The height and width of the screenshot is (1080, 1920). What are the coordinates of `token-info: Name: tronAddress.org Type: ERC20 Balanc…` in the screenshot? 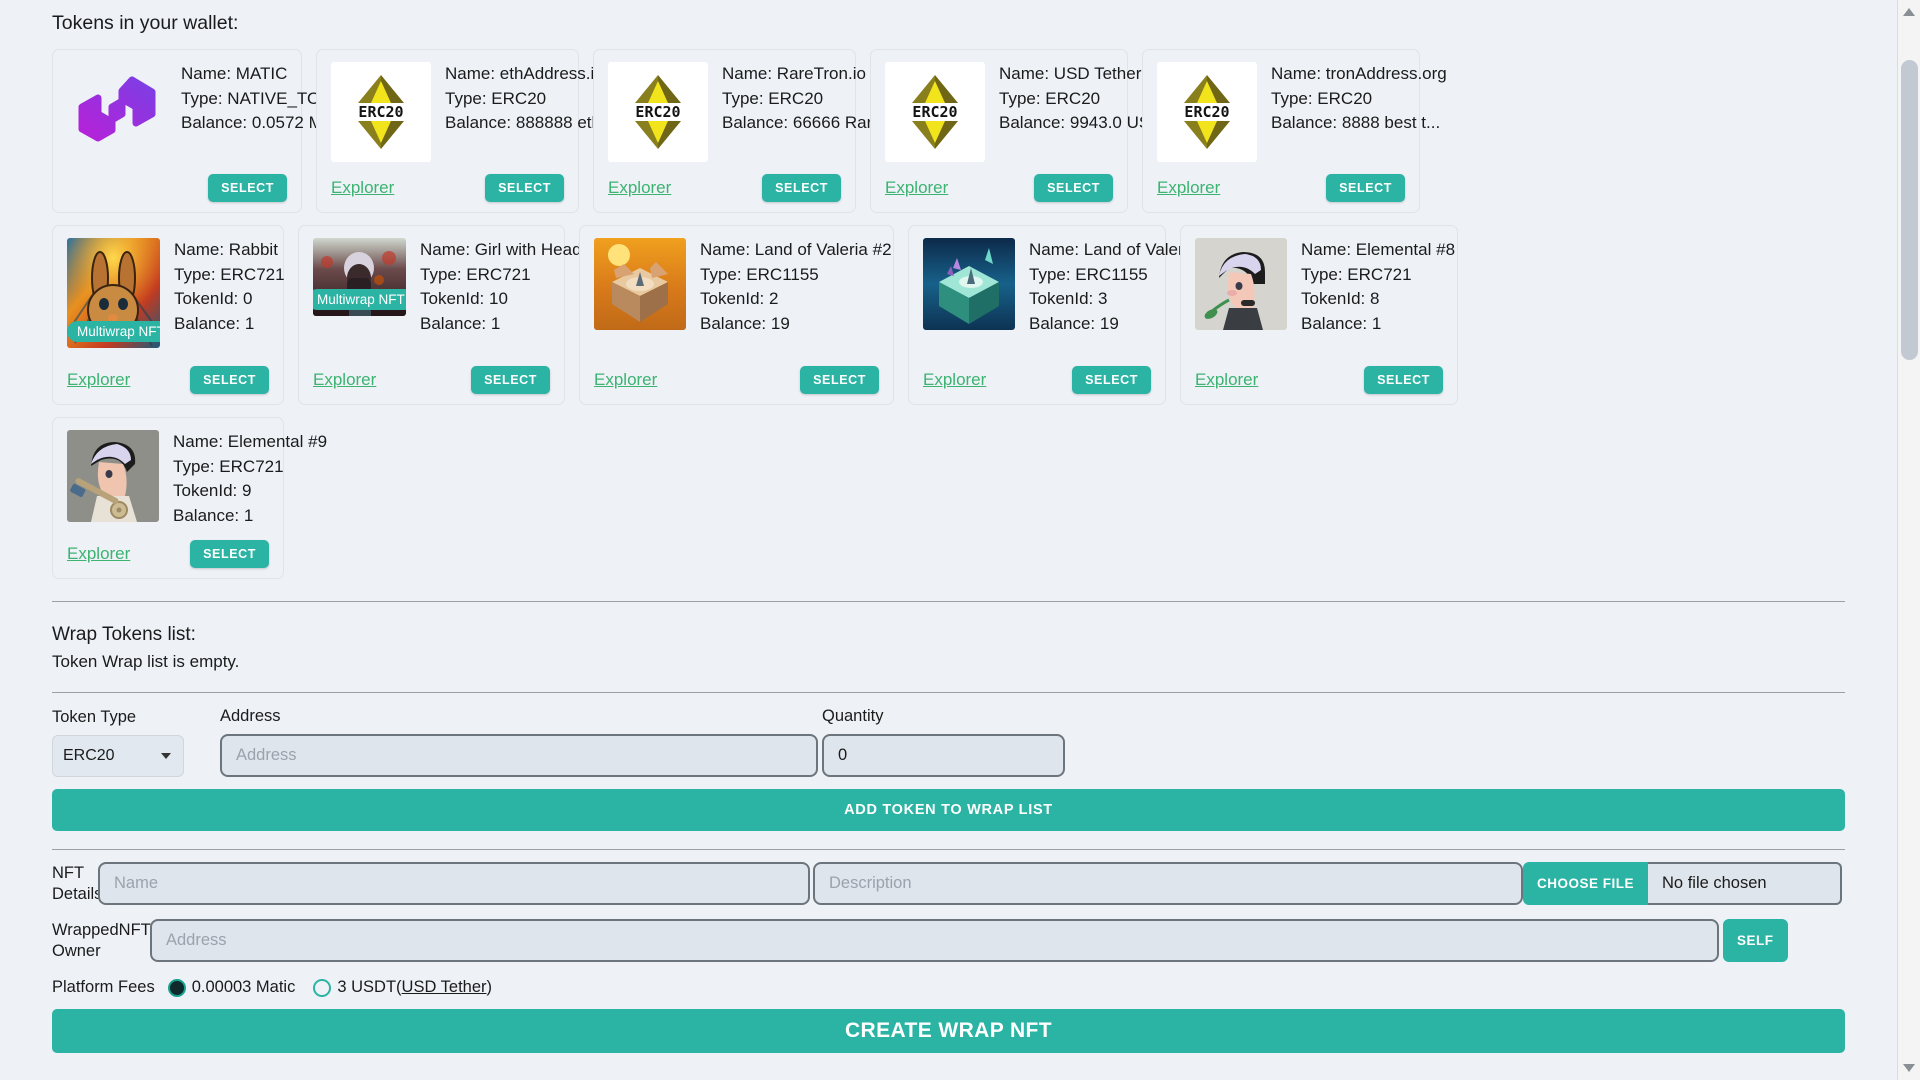 It's located at (1359, 112).